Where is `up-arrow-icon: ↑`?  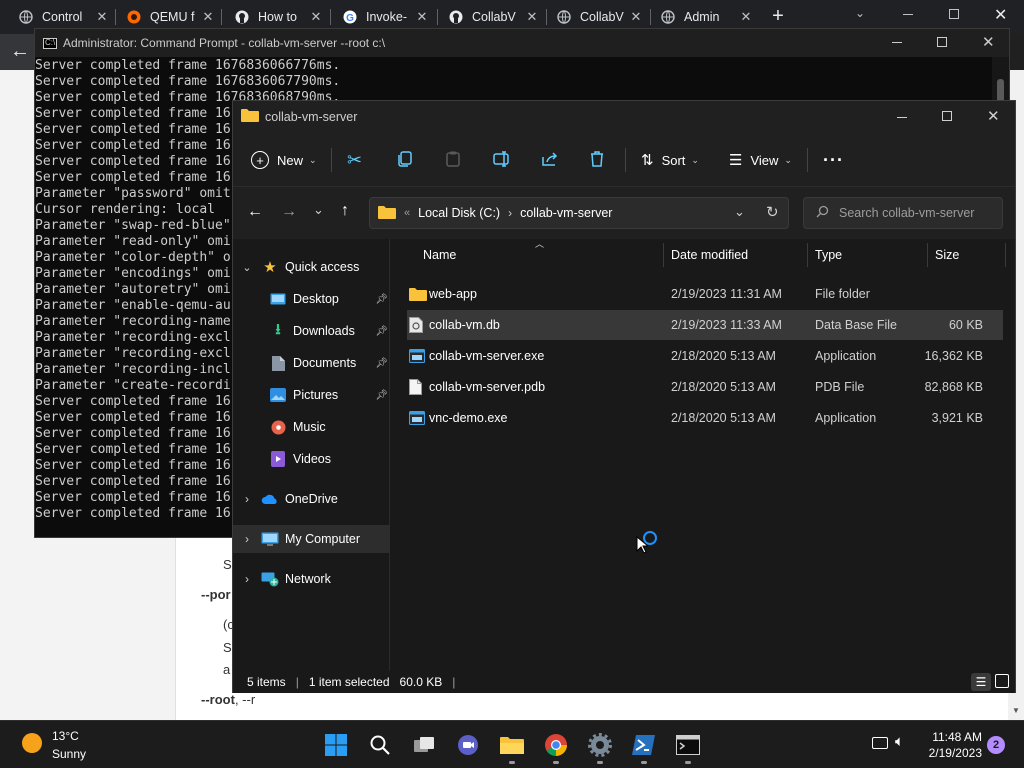 up-arrow-icon: ↑ is located at coordinates (345, 211).